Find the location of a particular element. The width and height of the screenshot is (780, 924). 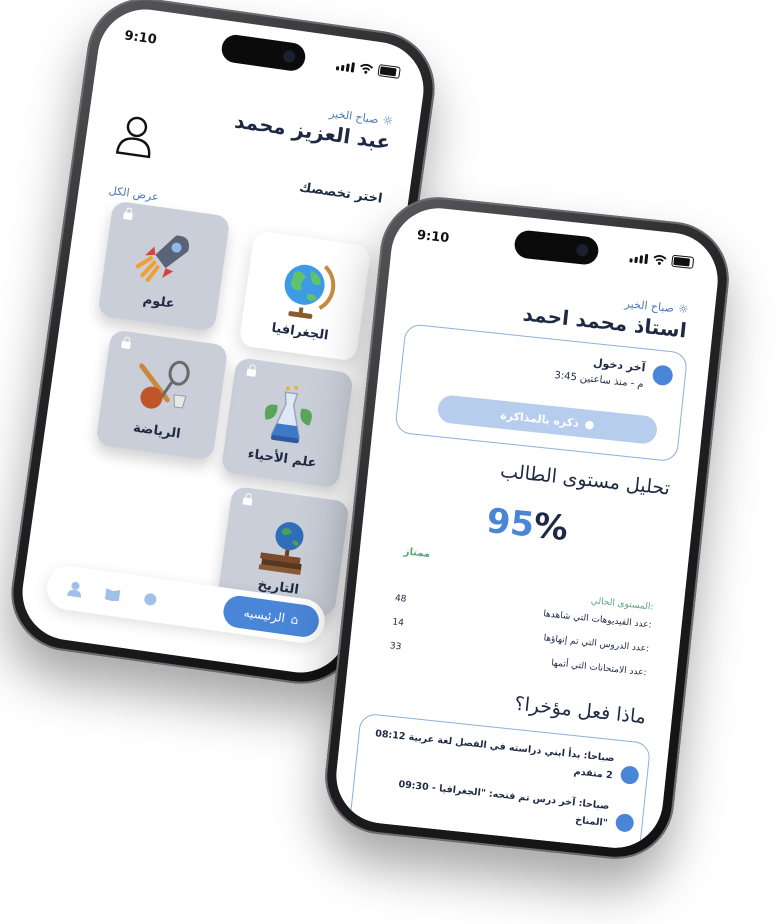

subject-card-geography: الجغرافيا is located at coordinates (305, 296).